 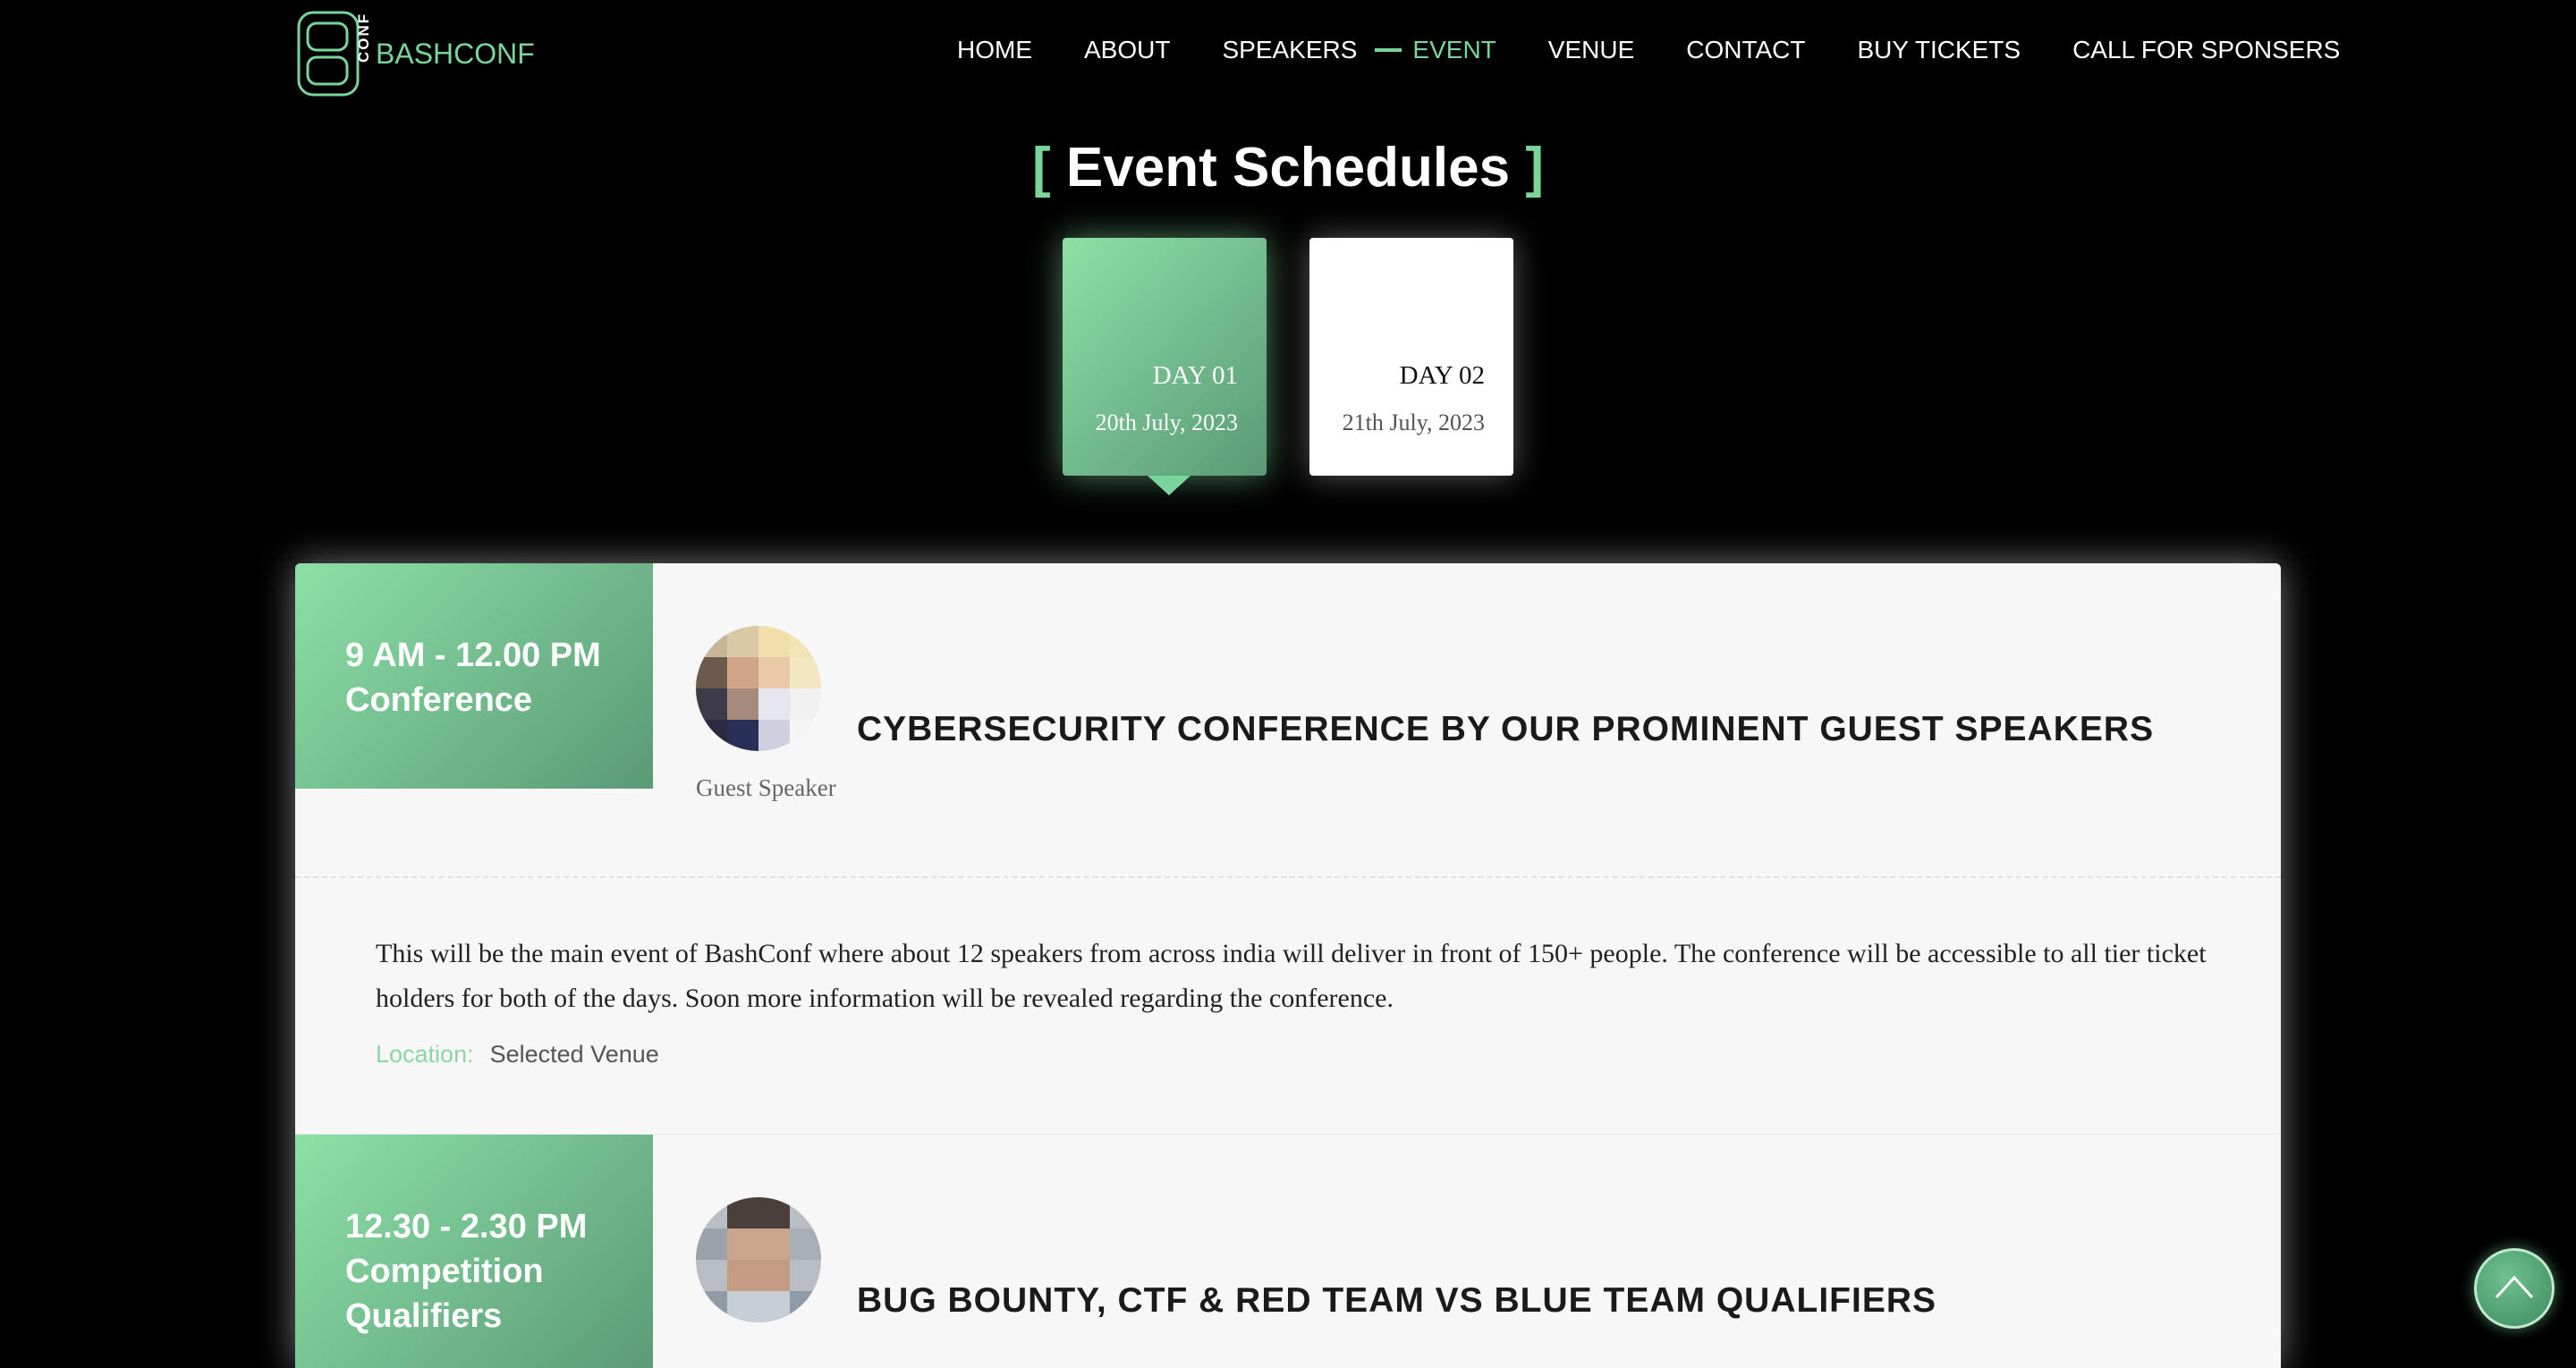 I want to click on time-slot: 9 AM - 12.00 PM Conference, so click(x=474, y=676).